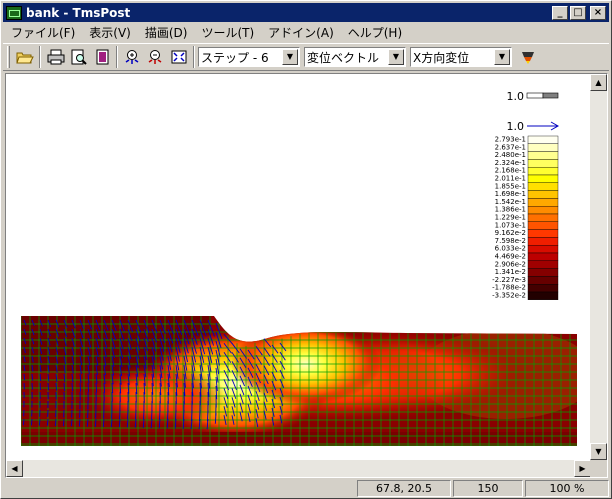 This screenshot has height=499, width=612. What do you see at coordinates (235, 57) in the screenshot?
I see `step-select-value: ステップ - 6` at bounding box center [235, 57].